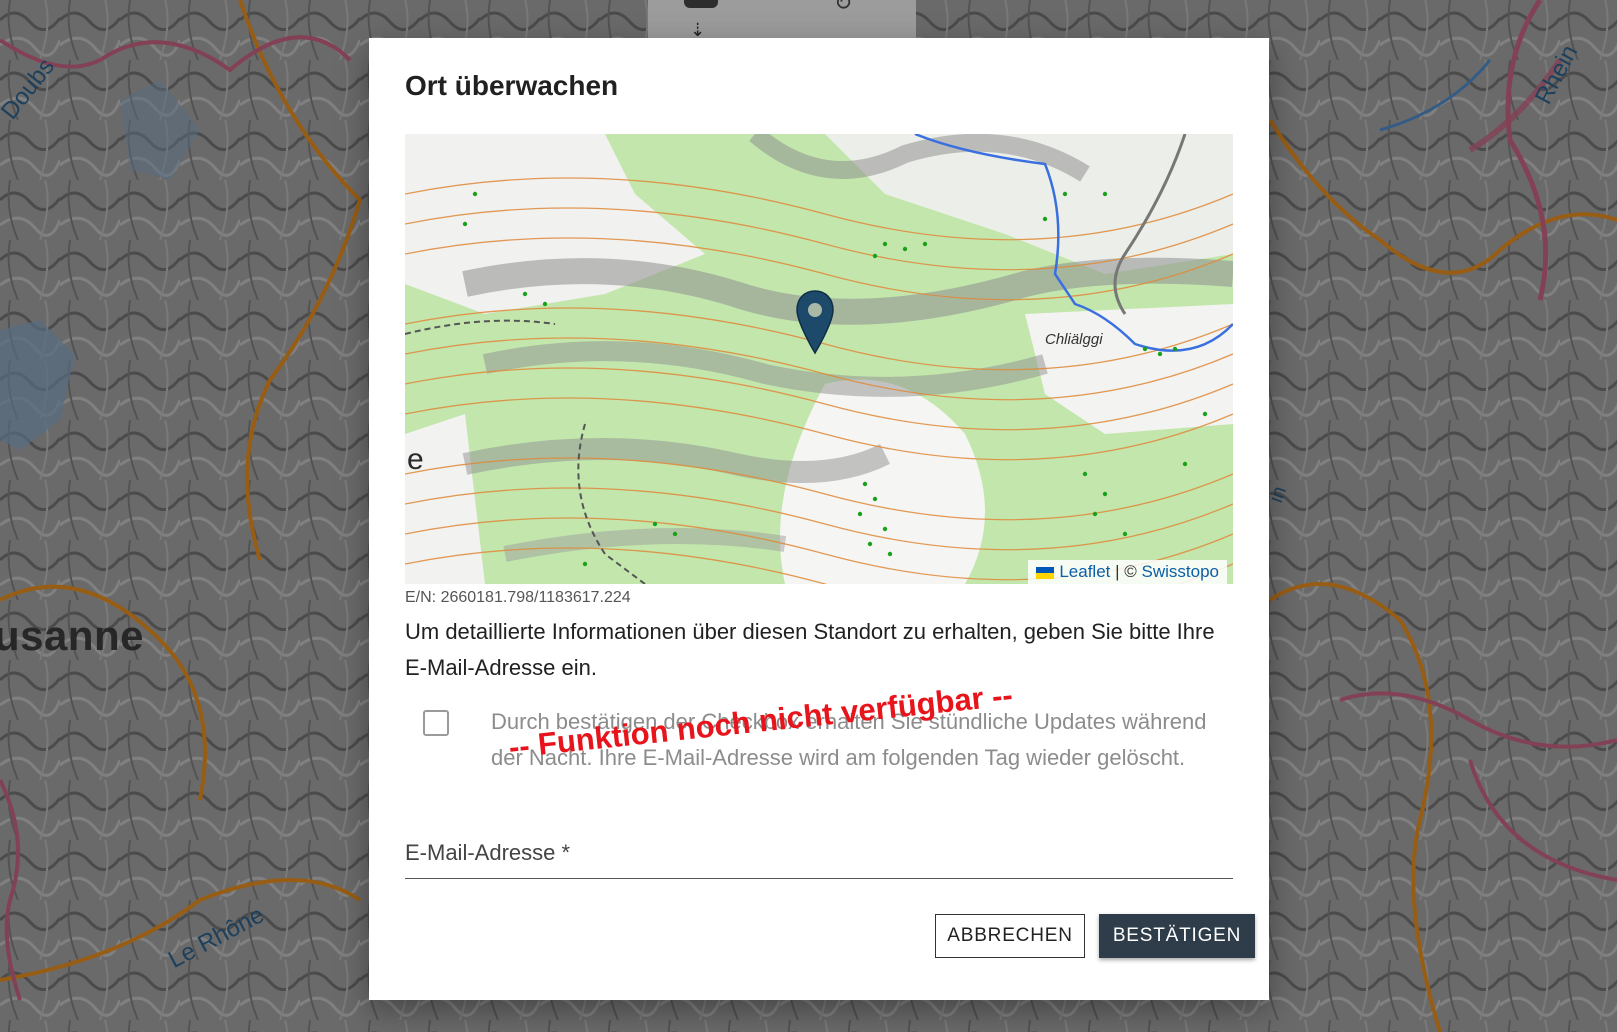 This screenshot has width=1617, height=1032. Describe the element at coordinates (782, 20) in the screenshot. I see `map-top-control: ⇣ ↻` at that location.